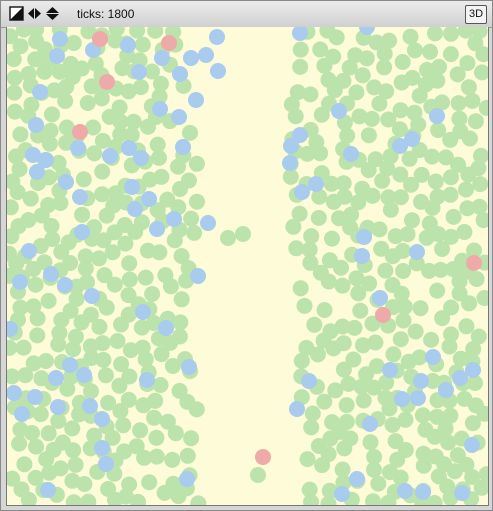 The width and height of the screenshot is (493, 511). What do you see at coordinates (476, 14) in the screenshot?
I see `view-3d-button: 3D` at bounding box center [476, 14].